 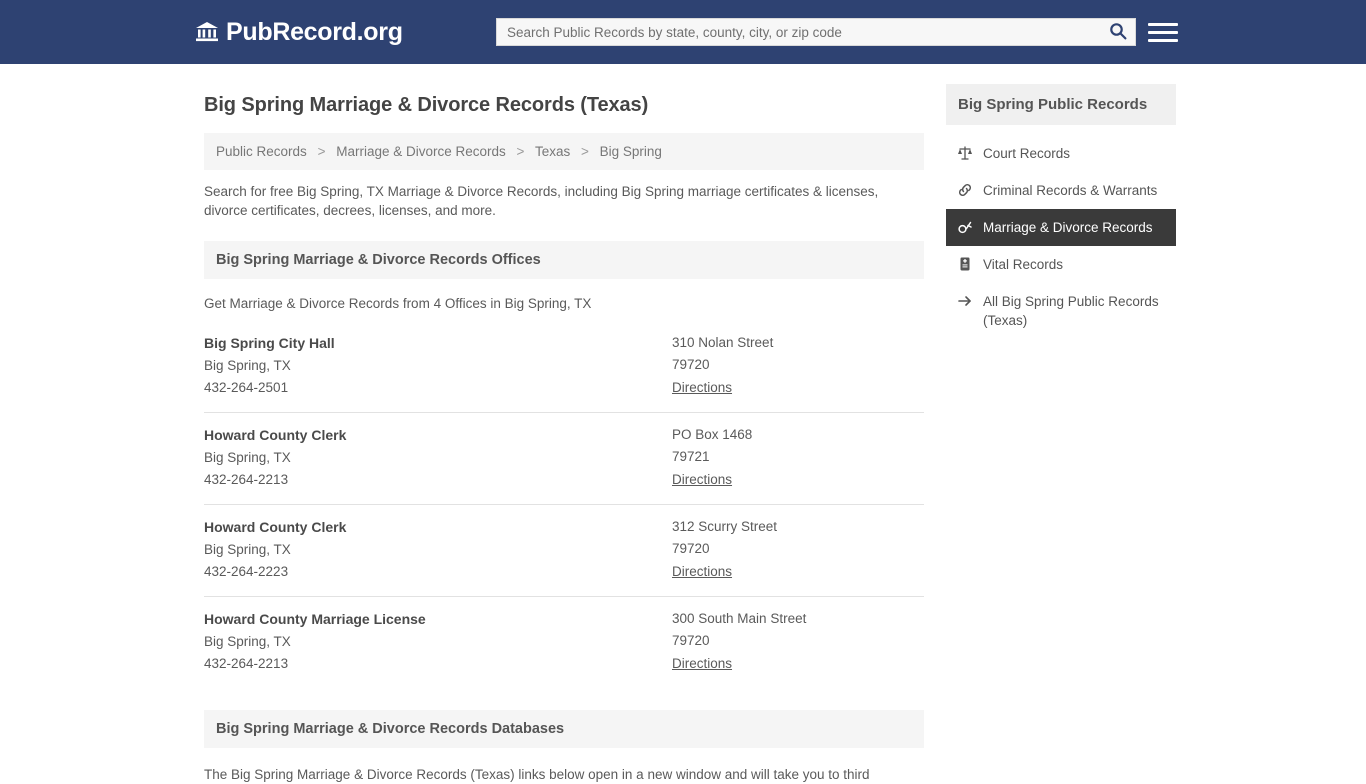 I want to click on sidebar-item-label: Criminal Records & Warrants, so click(x=1070, y=190).